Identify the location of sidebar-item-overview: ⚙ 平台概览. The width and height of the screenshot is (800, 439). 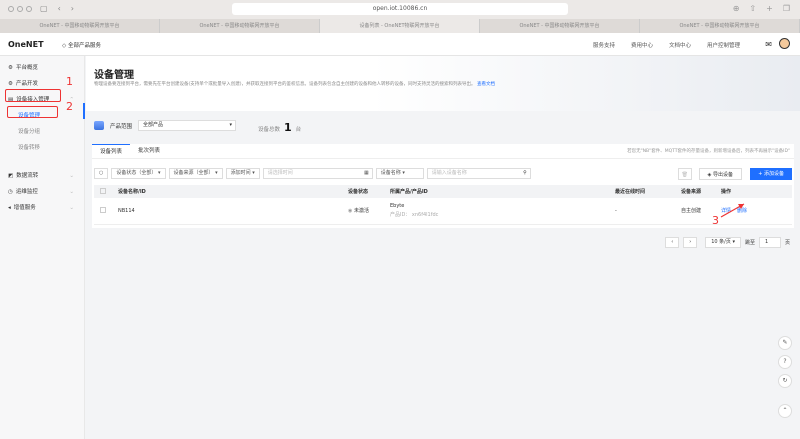
(42, 68).